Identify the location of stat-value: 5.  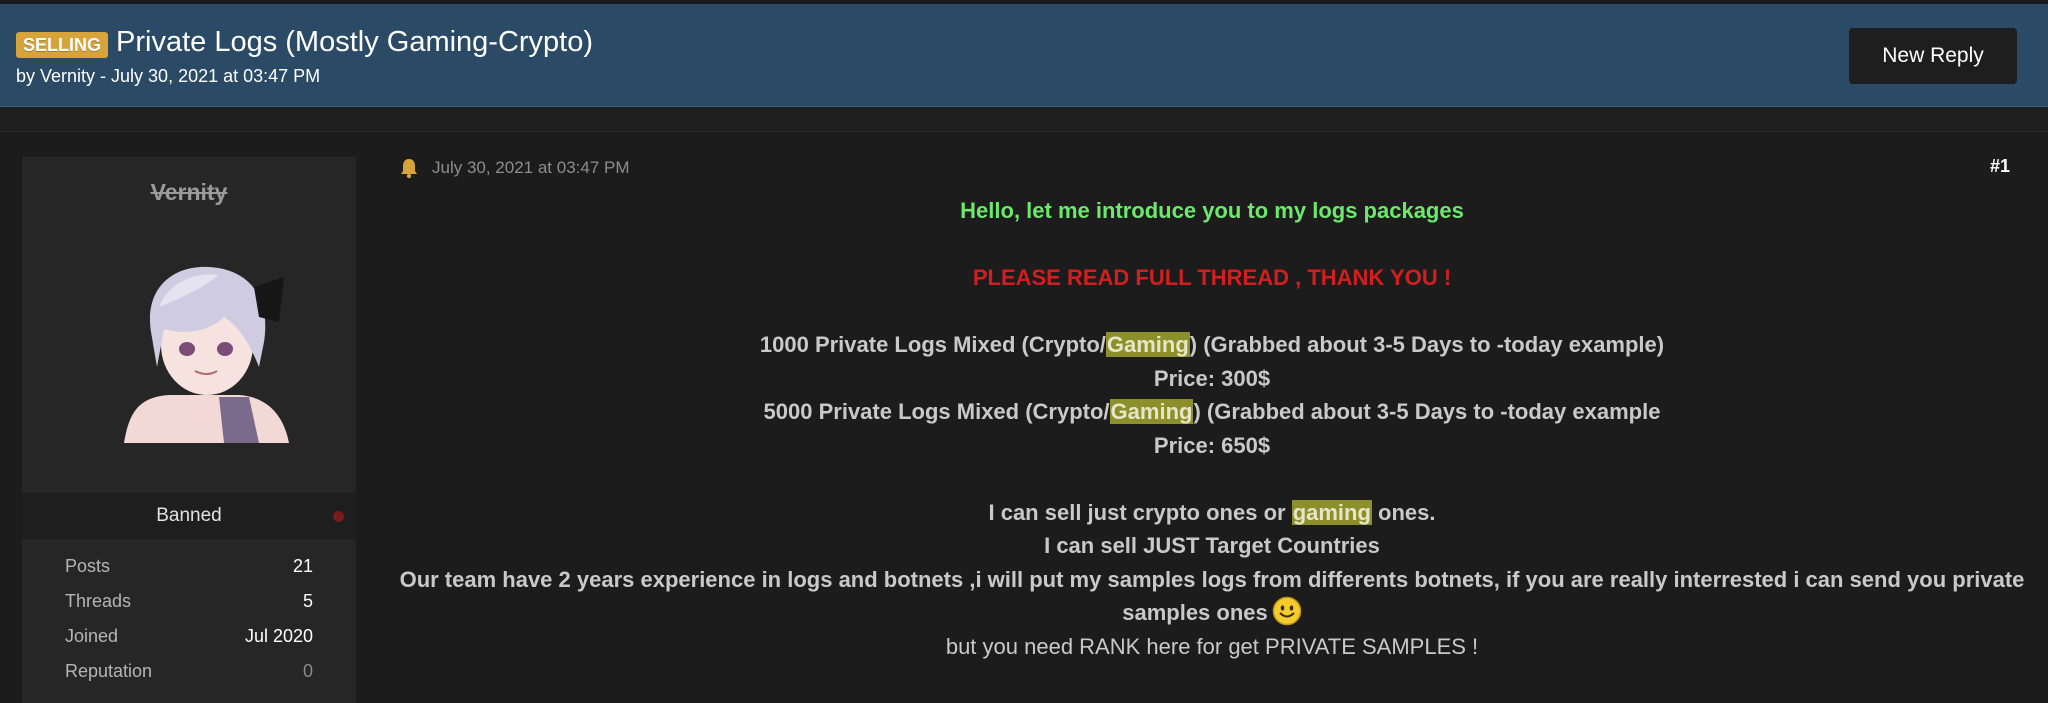
(307, 601).